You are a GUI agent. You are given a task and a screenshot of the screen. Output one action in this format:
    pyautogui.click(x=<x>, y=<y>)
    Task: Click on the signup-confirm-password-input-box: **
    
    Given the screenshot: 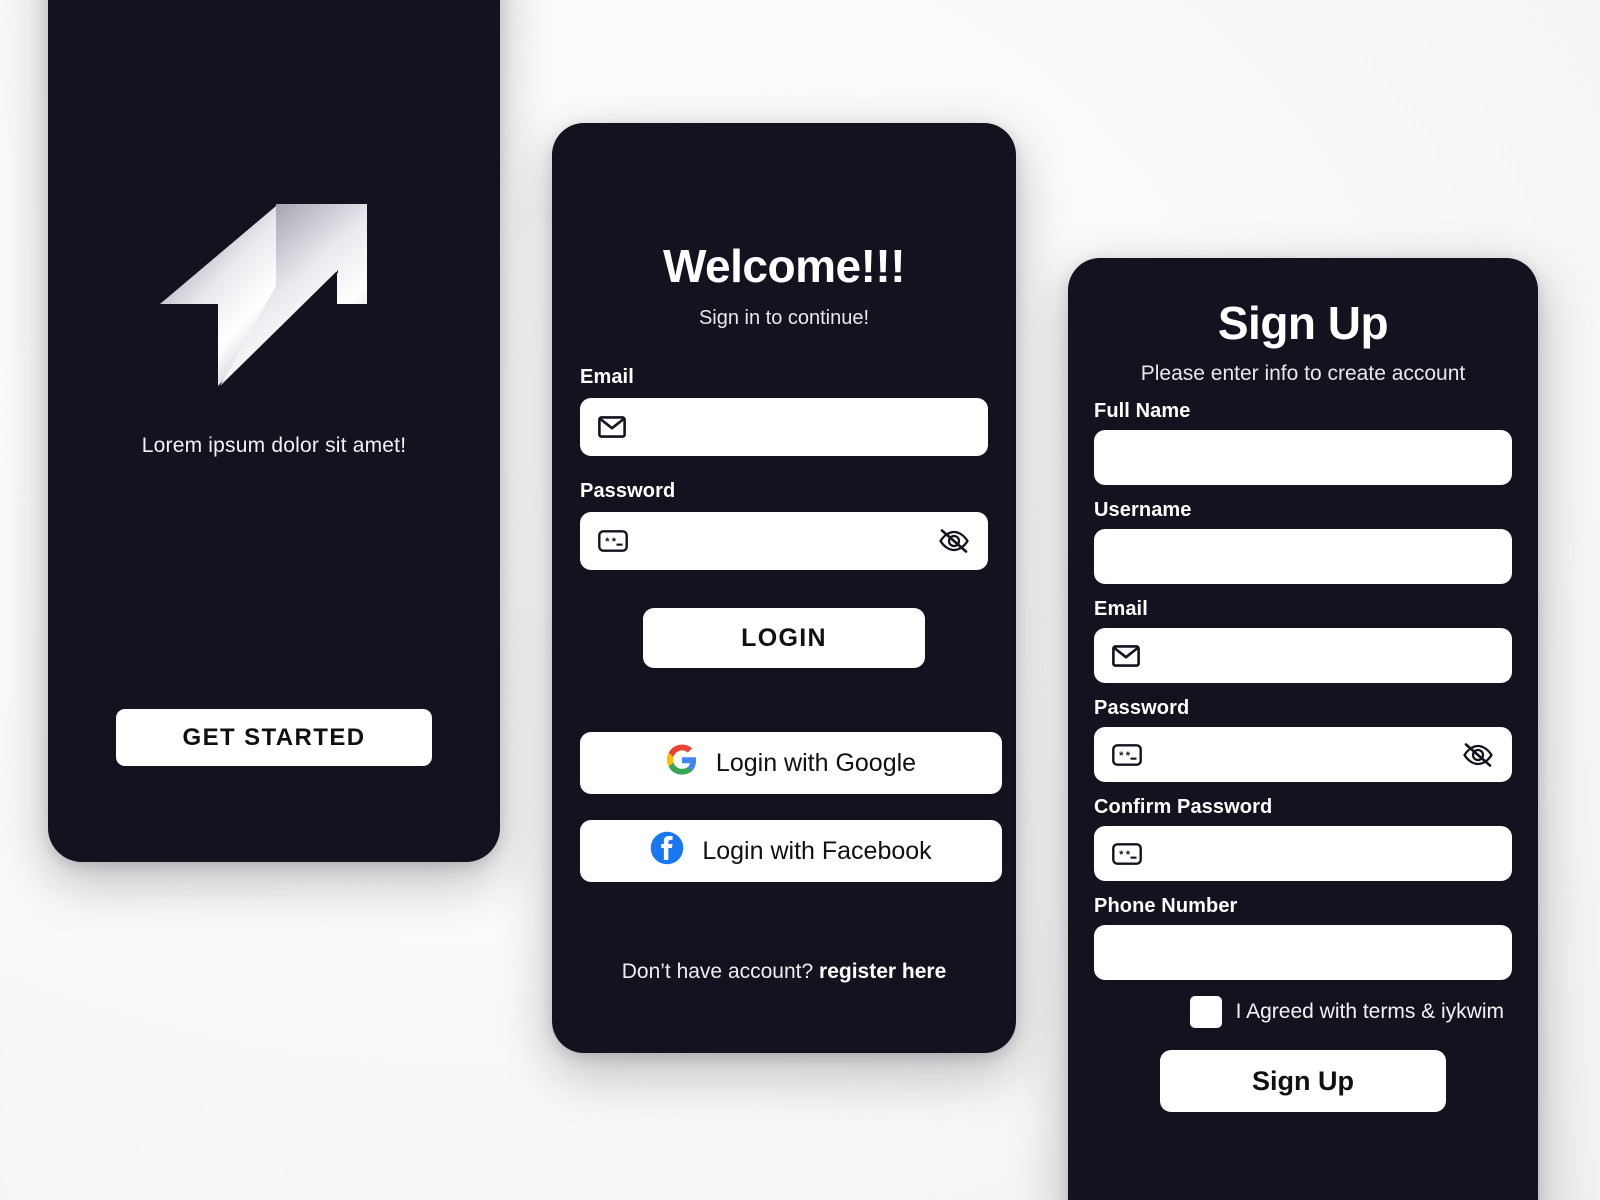 What is the action you would take?
    pyautogui.click(x=1303, y=853)
    